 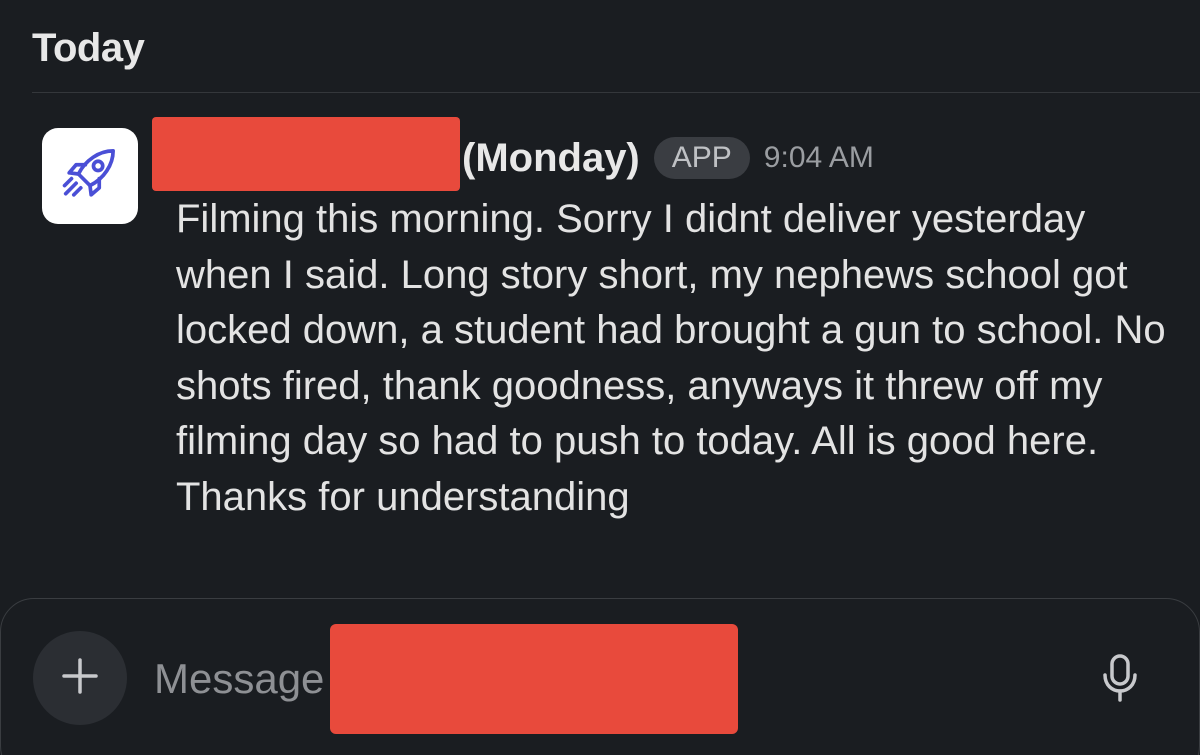 What do you see at coordinates (819, 158) in the screenshot?
I see `message-timestamp: 9:04 AM` at bounding box center [819, 158].